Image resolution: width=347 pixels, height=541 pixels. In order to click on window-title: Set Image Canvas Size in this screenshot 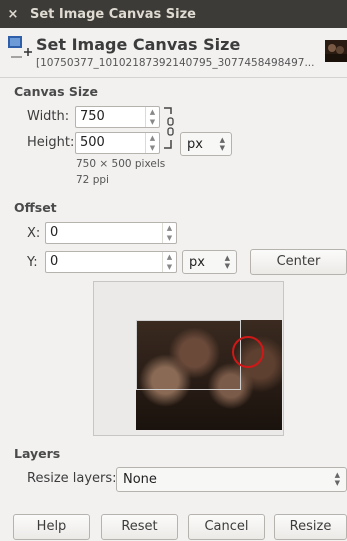, I will do `click(113, 14)`.